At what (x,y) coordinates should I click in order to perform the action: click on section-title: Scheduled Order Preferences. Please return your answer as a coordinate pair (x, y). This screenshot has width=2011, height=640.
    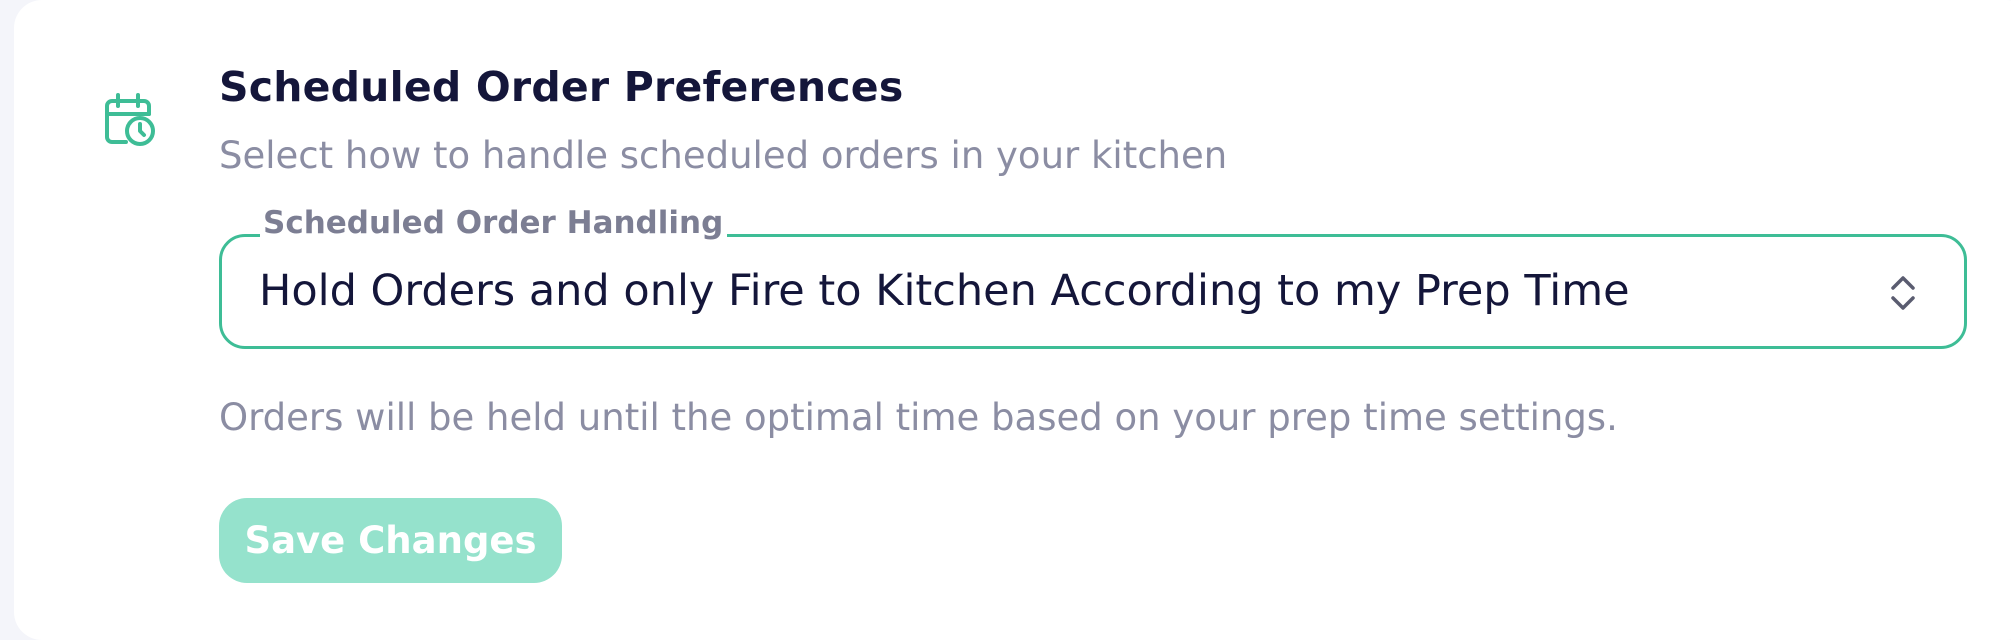
    Looking at the image, I should click on (561, 87).